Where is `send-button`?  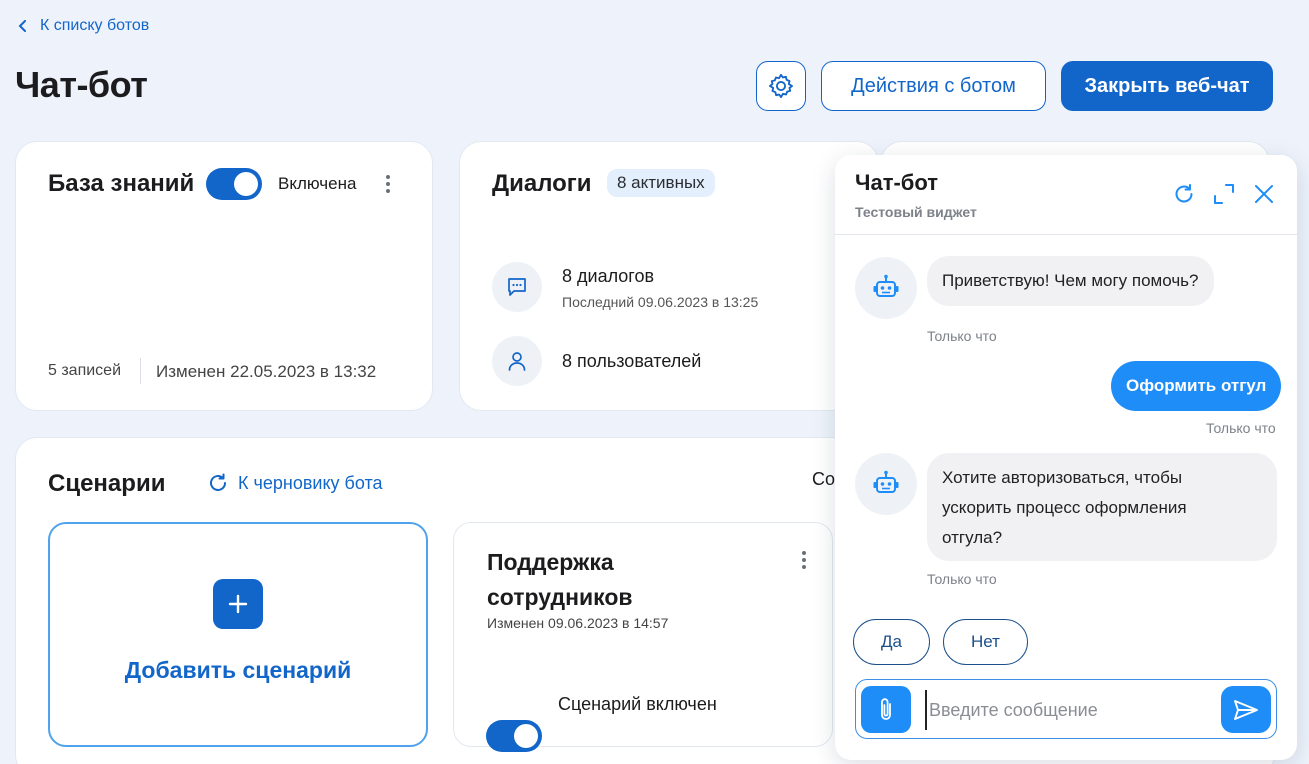 send-button is located at coordinates (1246, 709).